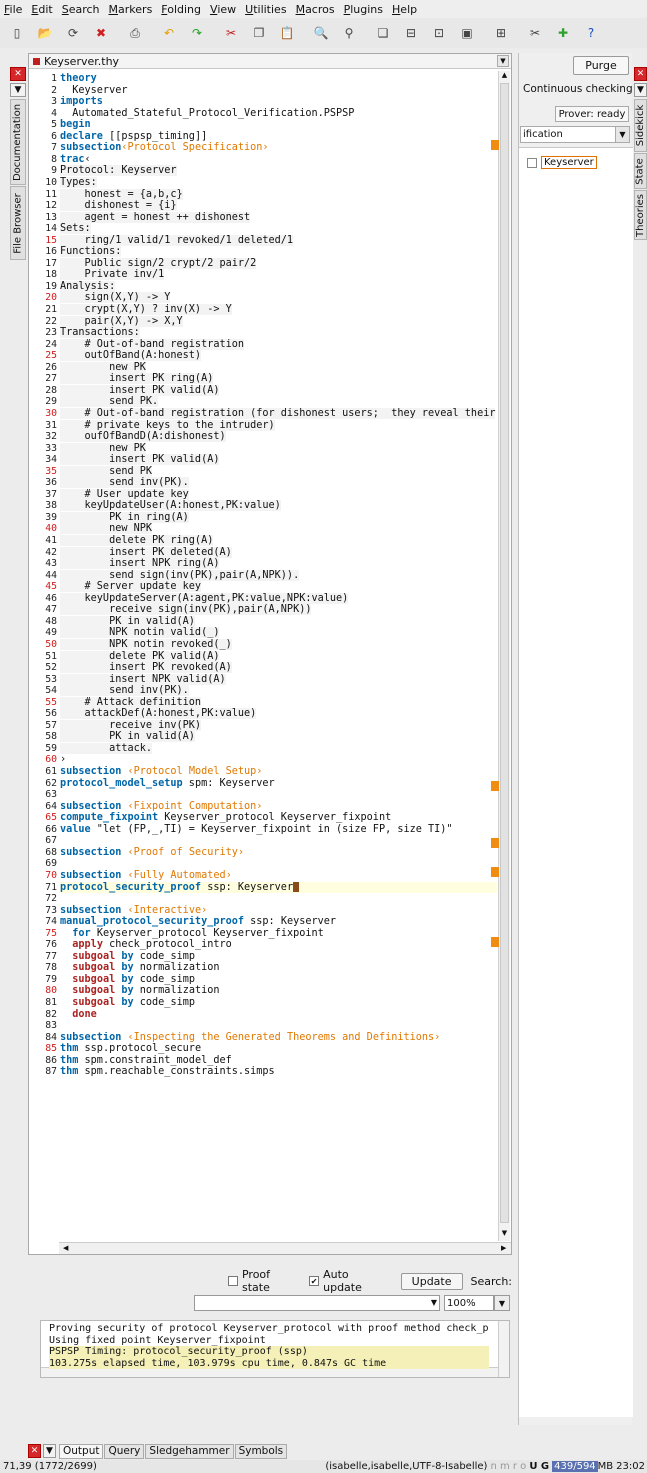 The height and width of the screenshot is (1473, 647). I want to click on code-line: Protocol: Keyserver, so click(278, 171).